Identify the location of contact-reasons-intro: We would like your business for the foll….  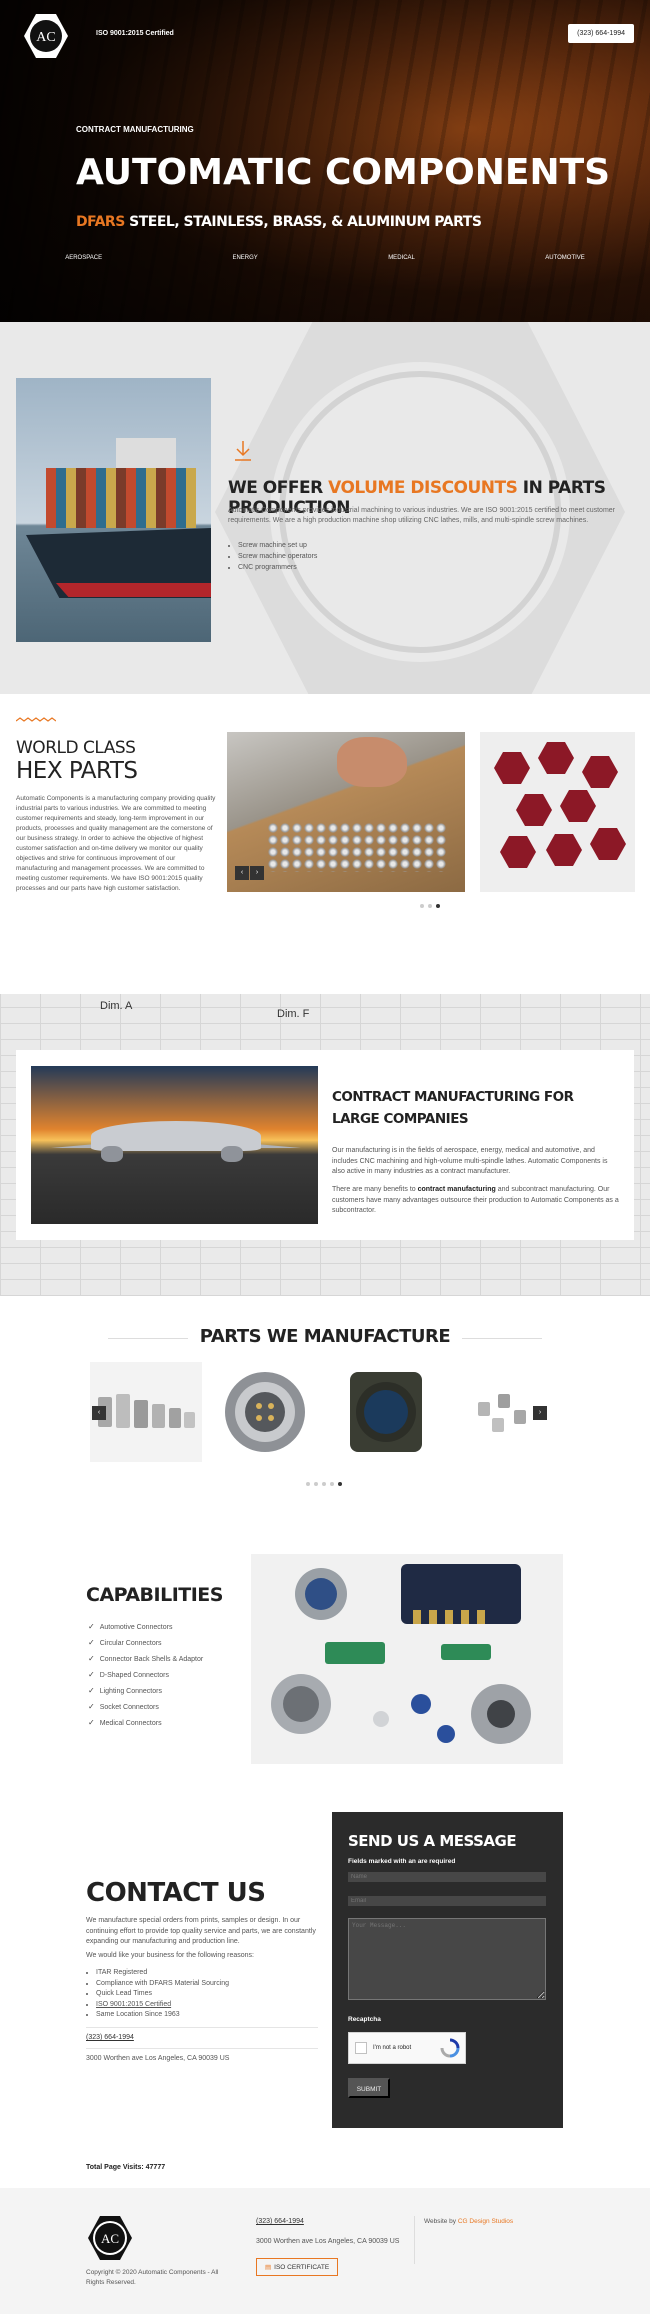
(170, 1955).